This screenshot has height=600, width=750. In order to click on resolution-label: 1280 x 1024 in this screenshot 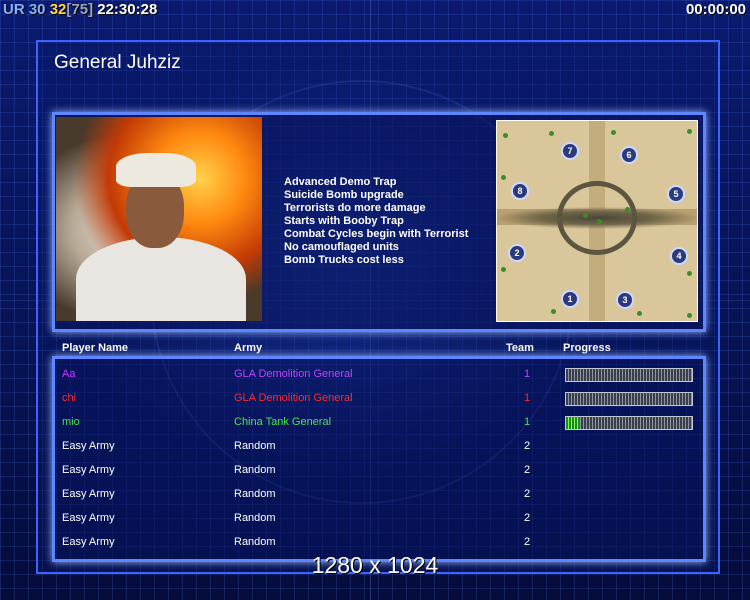, I will do `click(375, 565)`.